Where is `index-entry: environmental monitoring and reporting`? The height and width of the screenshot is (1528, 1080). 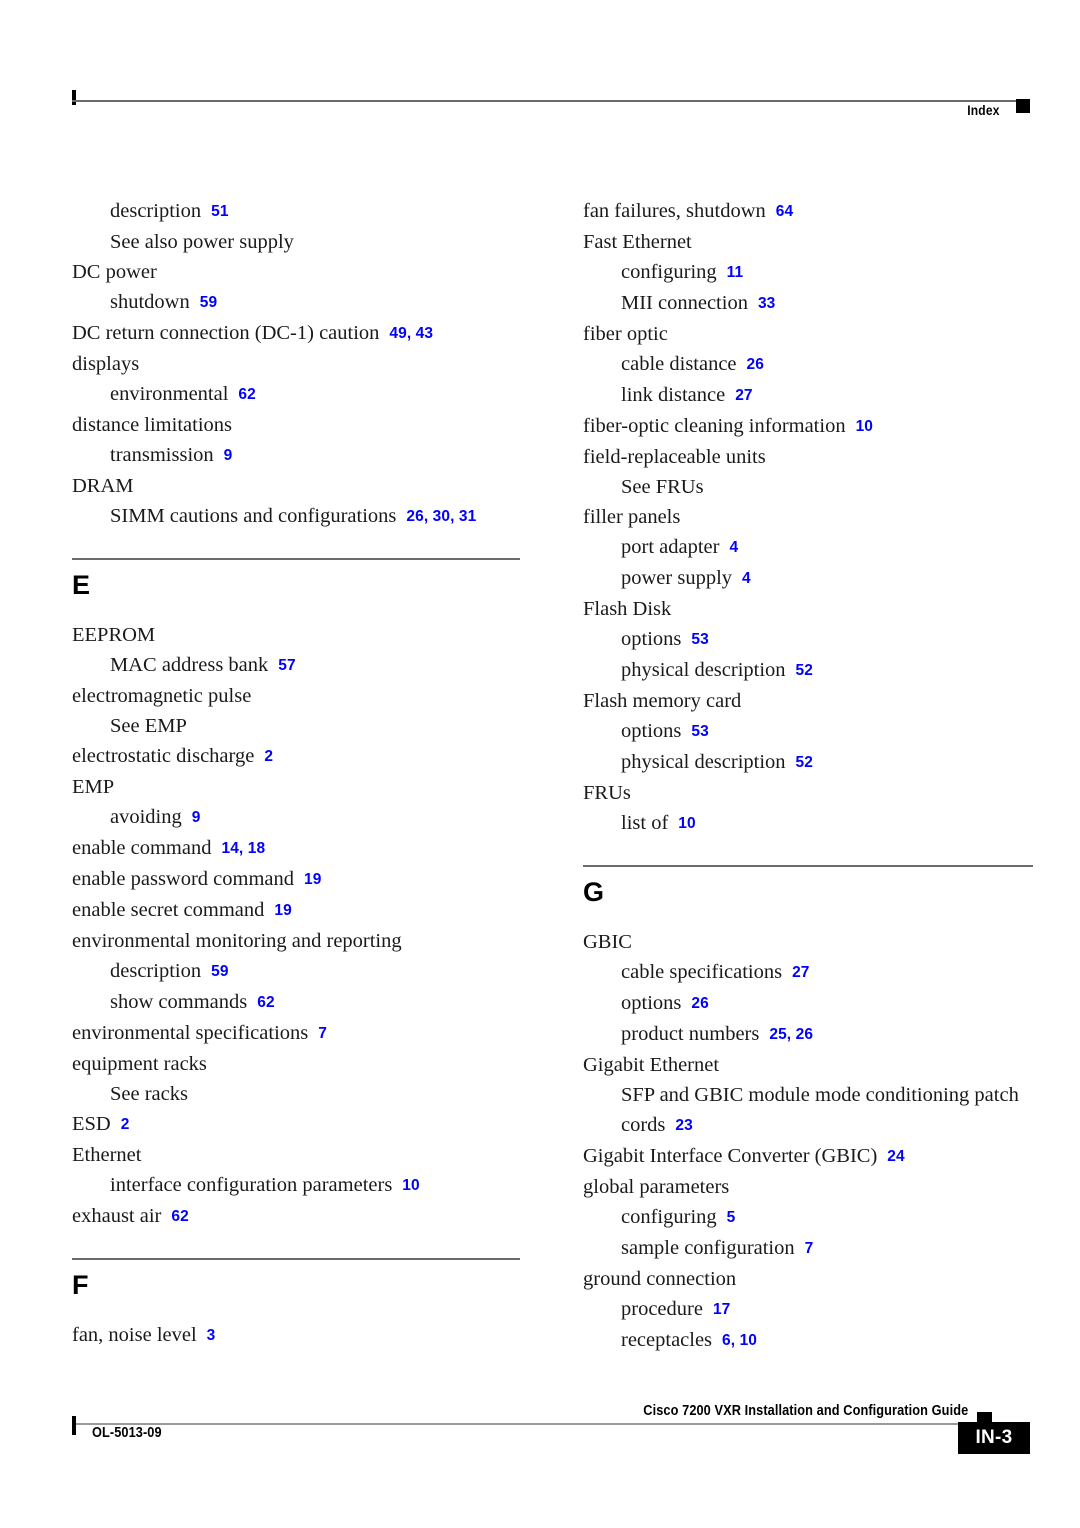 index-entry: environmental monitoring and reporting is located at coordinates (296, 941).